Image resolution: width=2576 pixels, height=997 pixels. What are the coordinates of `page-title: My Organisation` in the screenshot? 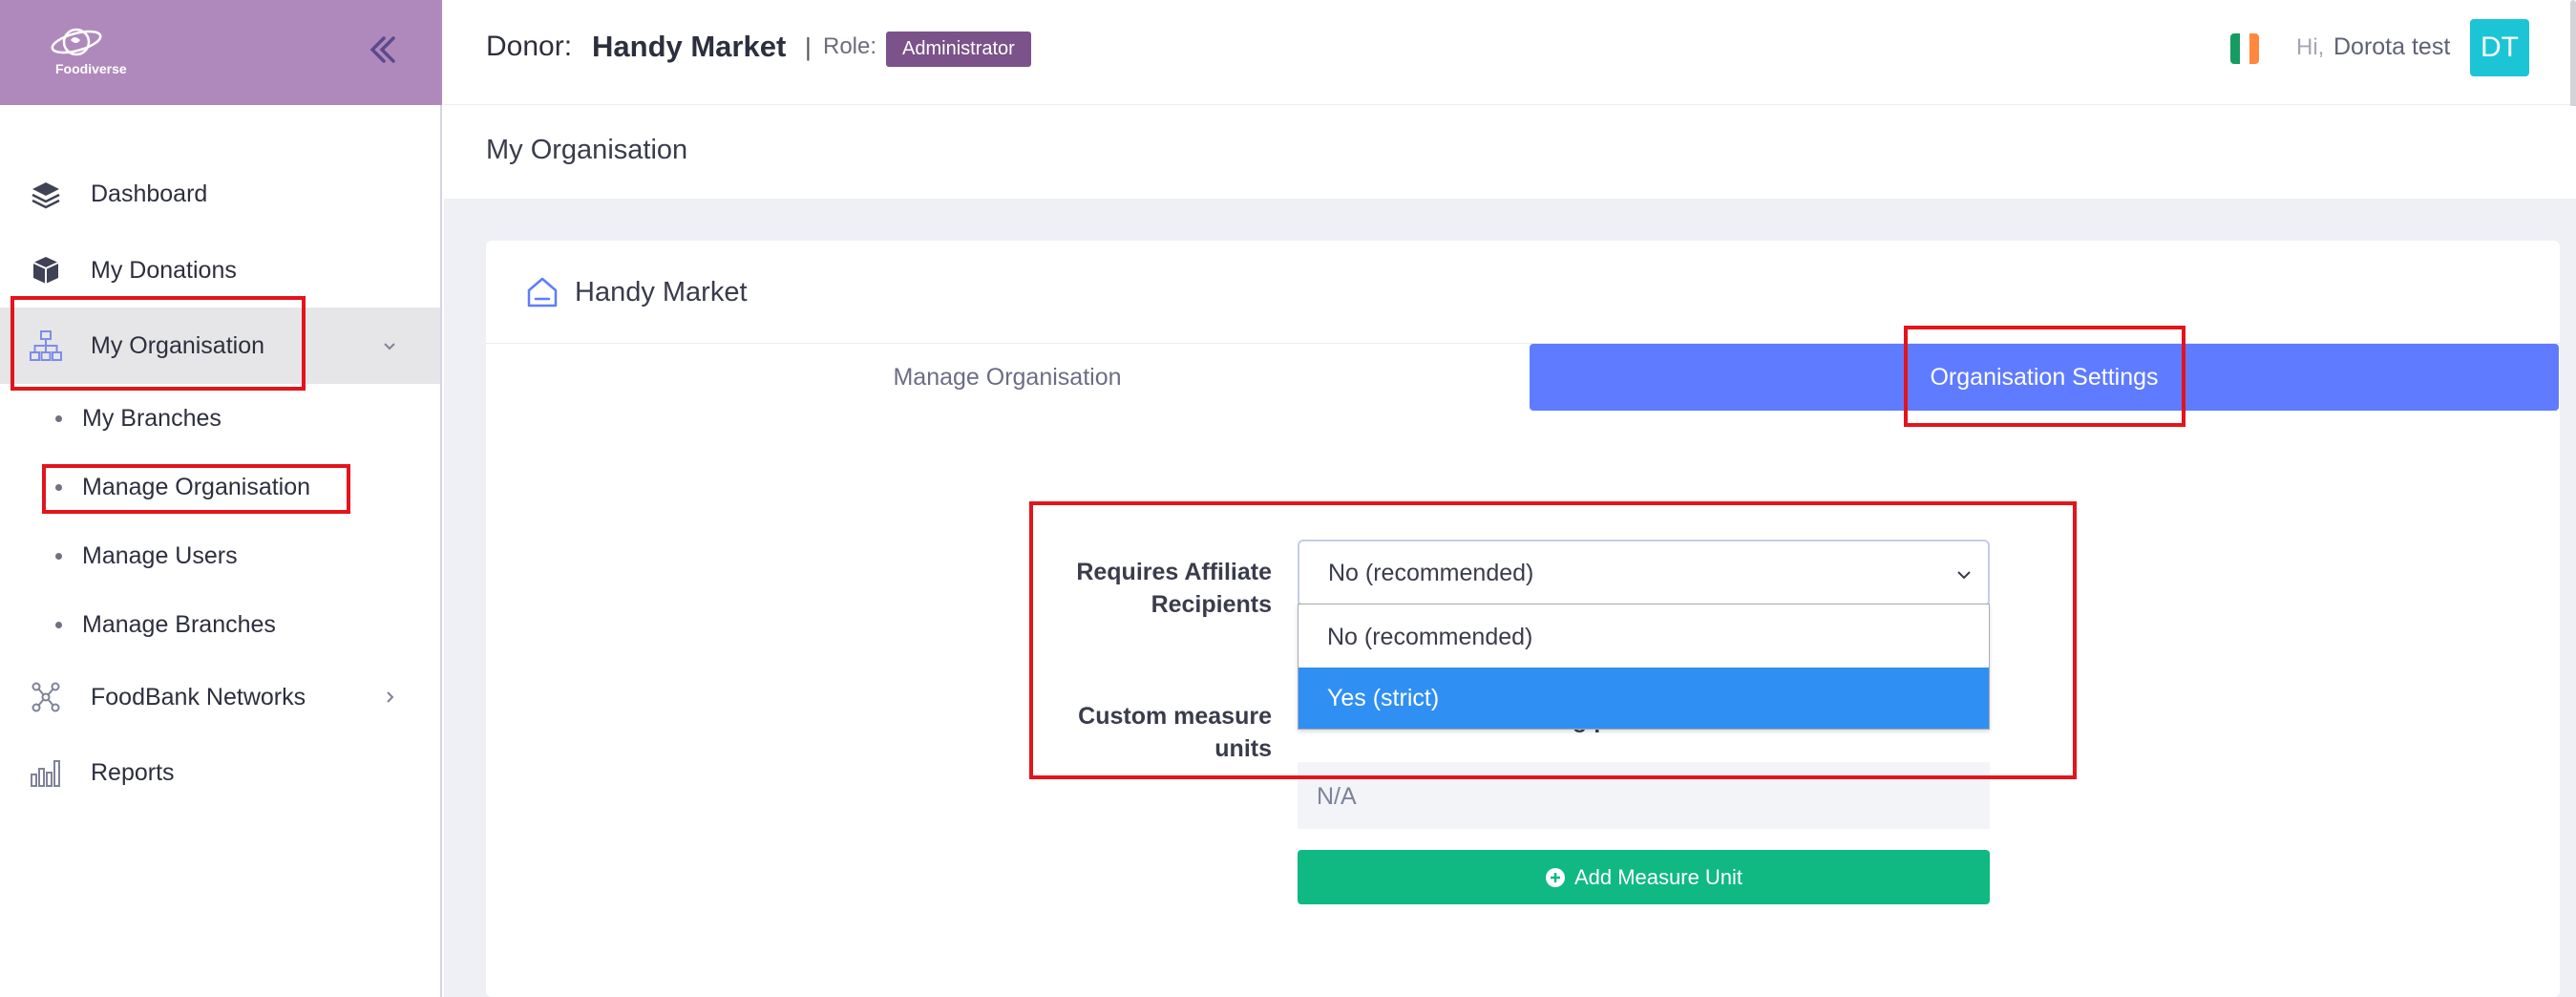 It's located at (587, 150).